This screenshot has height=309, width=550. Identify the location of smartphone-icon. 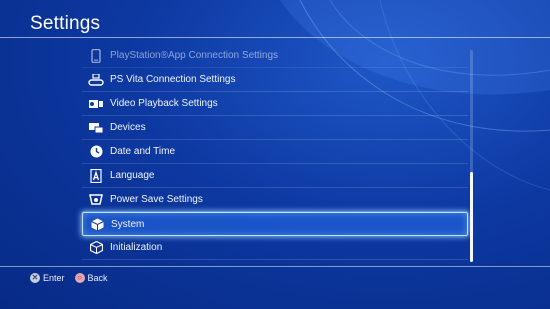
(96, 56).